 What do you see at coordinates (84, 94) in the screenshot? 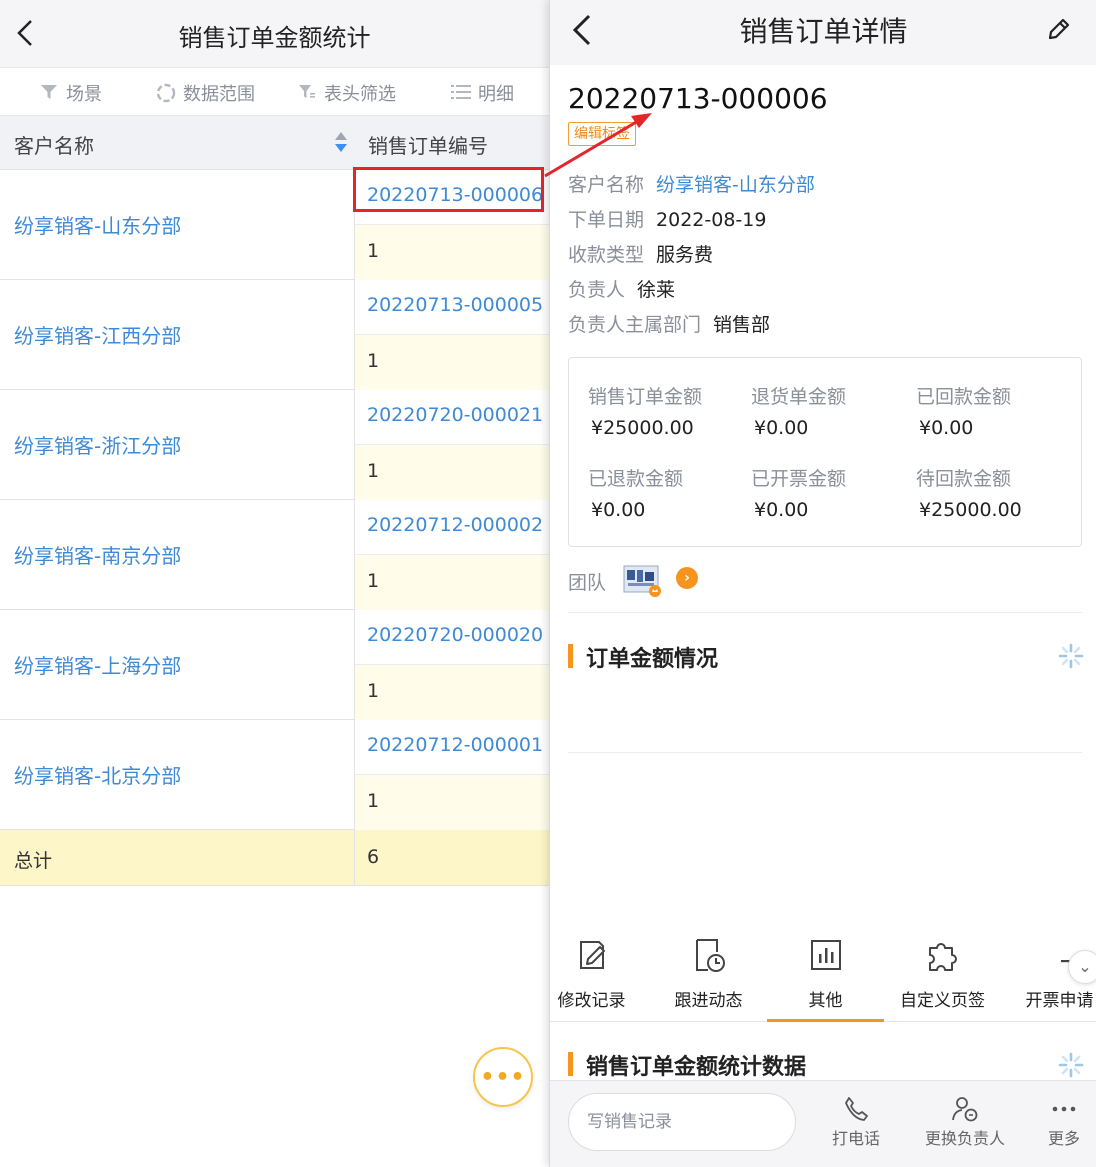
I see `scene-label: 场景` at bounding box center [84, 94].